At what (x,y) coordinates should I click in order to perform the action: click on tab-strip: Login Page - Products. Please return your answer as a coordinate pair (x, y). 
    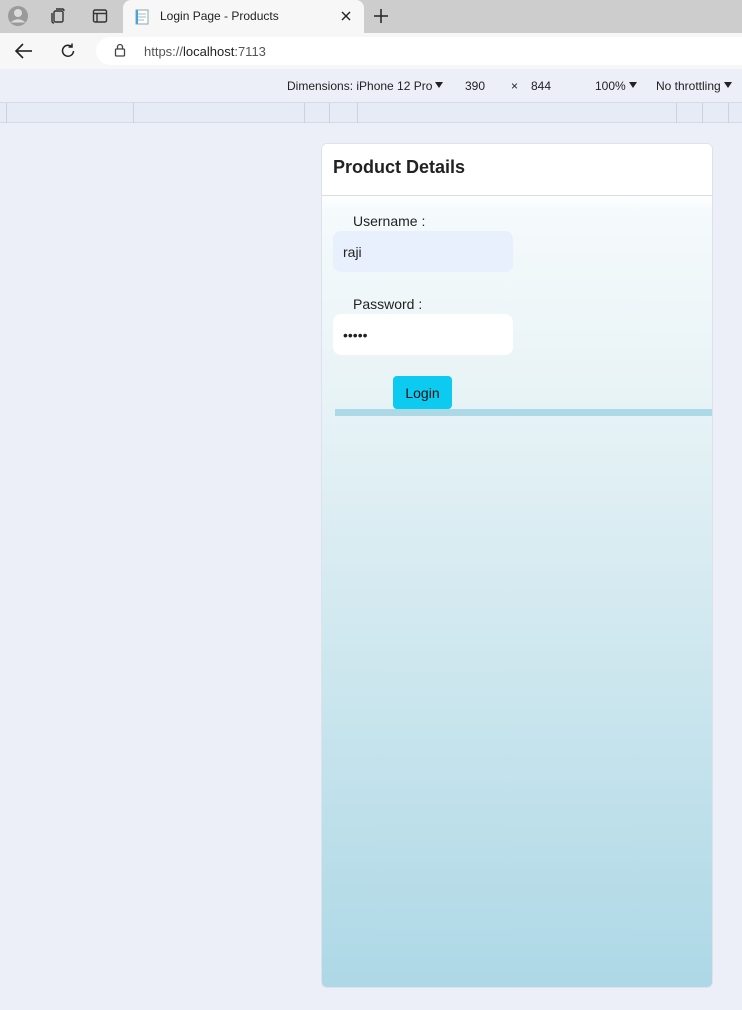
    Looking at the image, I should click on (371, 16).